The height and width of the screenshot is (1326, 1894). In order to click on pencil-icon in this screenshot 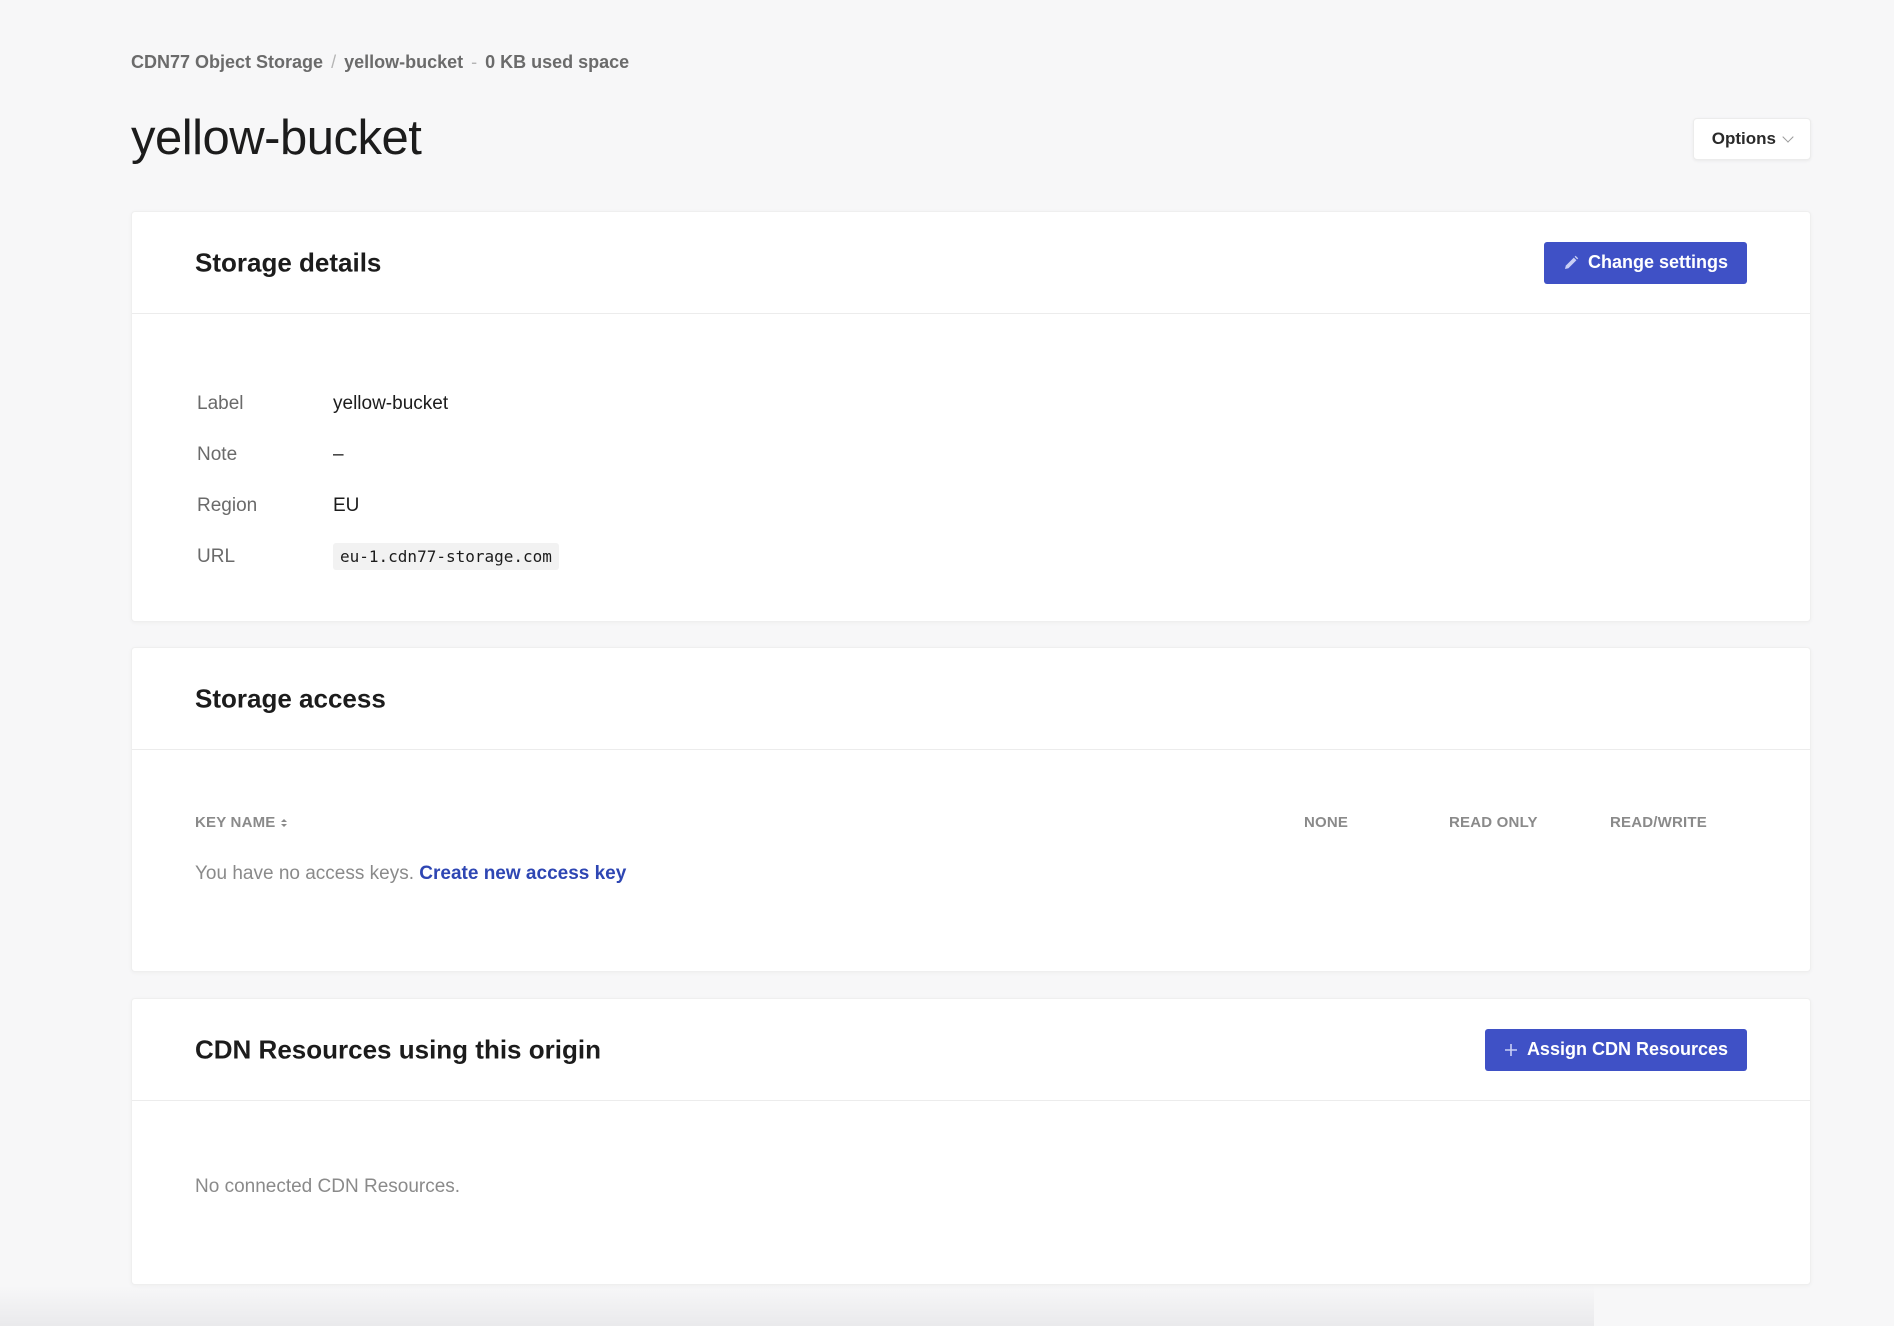, I will do `click(1571, 263)`.